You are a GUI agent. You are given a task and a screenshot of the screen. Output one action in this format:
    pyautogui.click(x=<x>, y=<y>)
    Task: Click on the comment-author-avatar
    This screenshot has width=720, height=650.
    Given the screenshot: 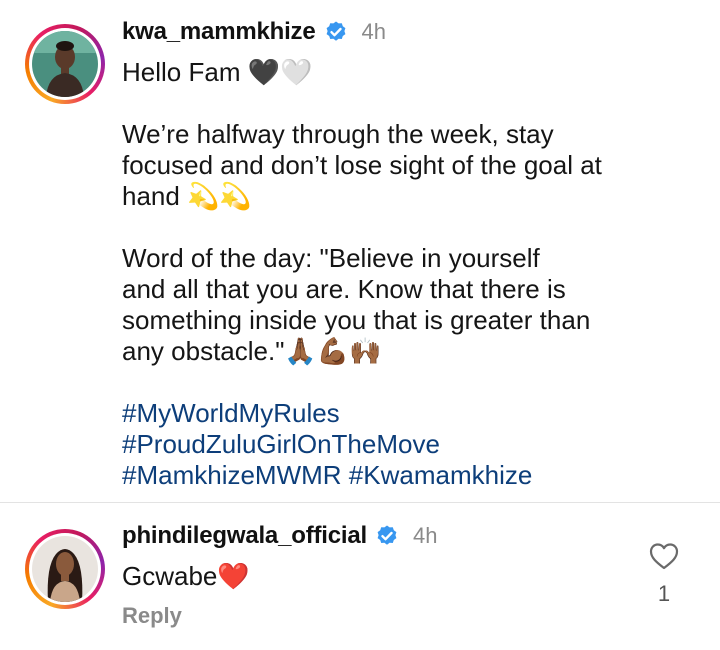 What is the action you would take?
    pyautogui.click(x=65, y=569)
    